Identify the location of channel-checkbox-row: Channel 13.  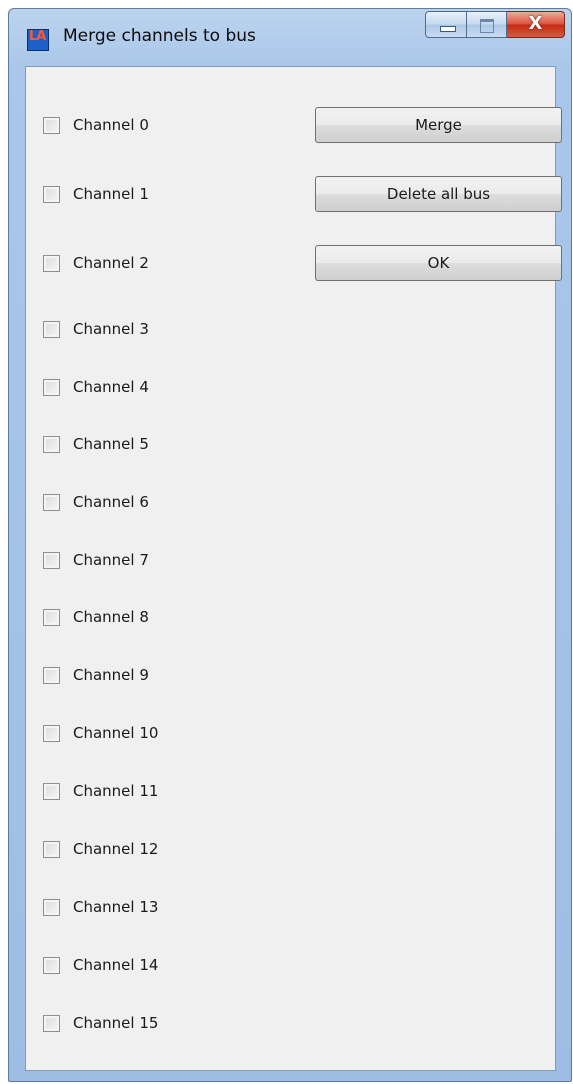
(100, 907).